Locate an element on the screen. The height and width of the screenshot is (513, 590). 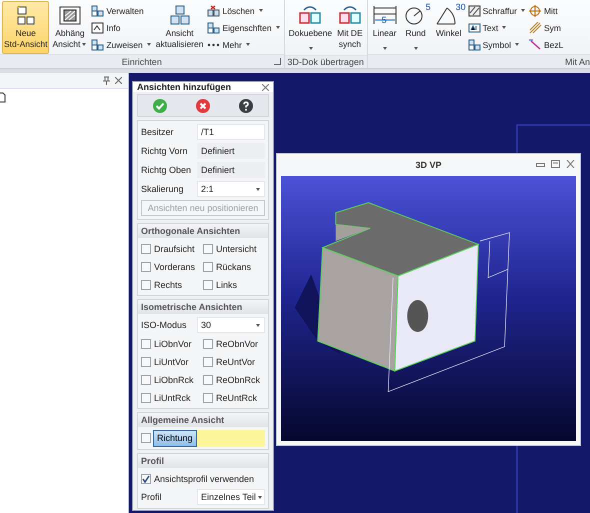
ribbon-button: Symbol is located at coordinates (496, 44).